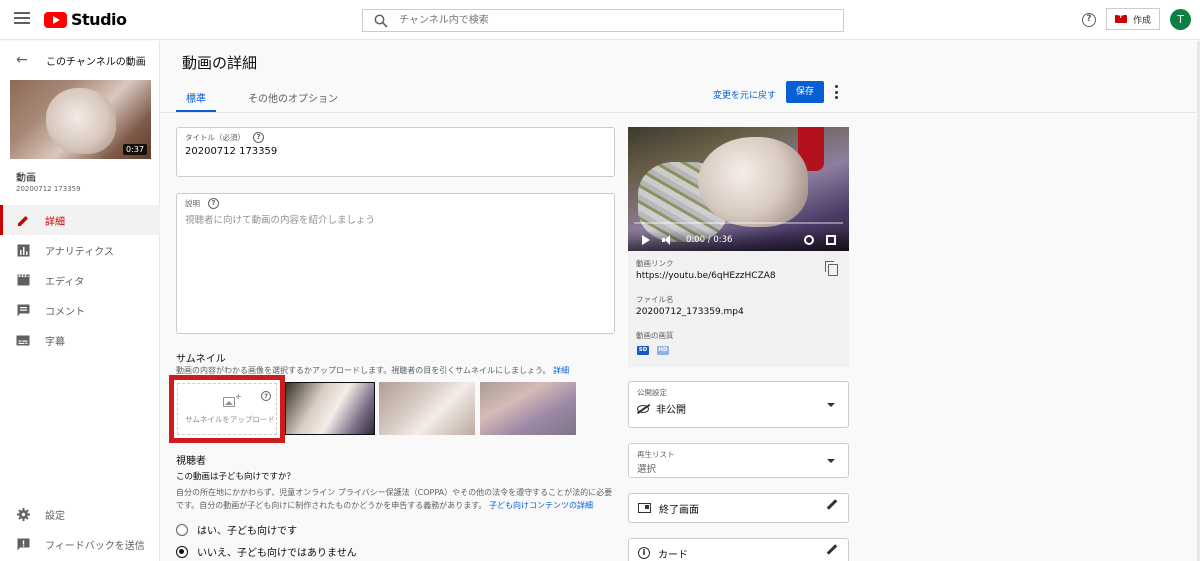 Image resolution: width=1200 pixels, height=561 pixels. Describe the element at coordinates (280, 219) in the screenshot. I see `description-placeholder: 視聴者に向けて動画の内容を紹介しましょう` at that location.